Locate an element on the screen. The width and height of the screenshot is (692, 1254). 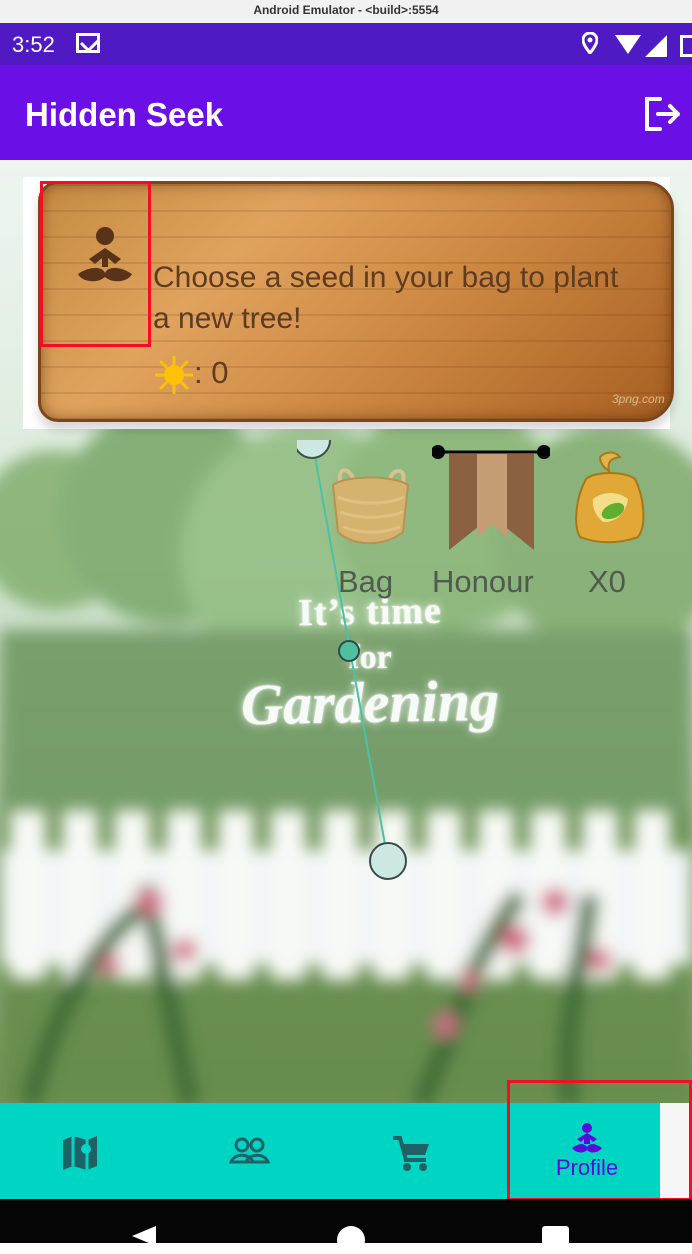
android-status-bar: 3:52 is located at coordinates (346, 44).